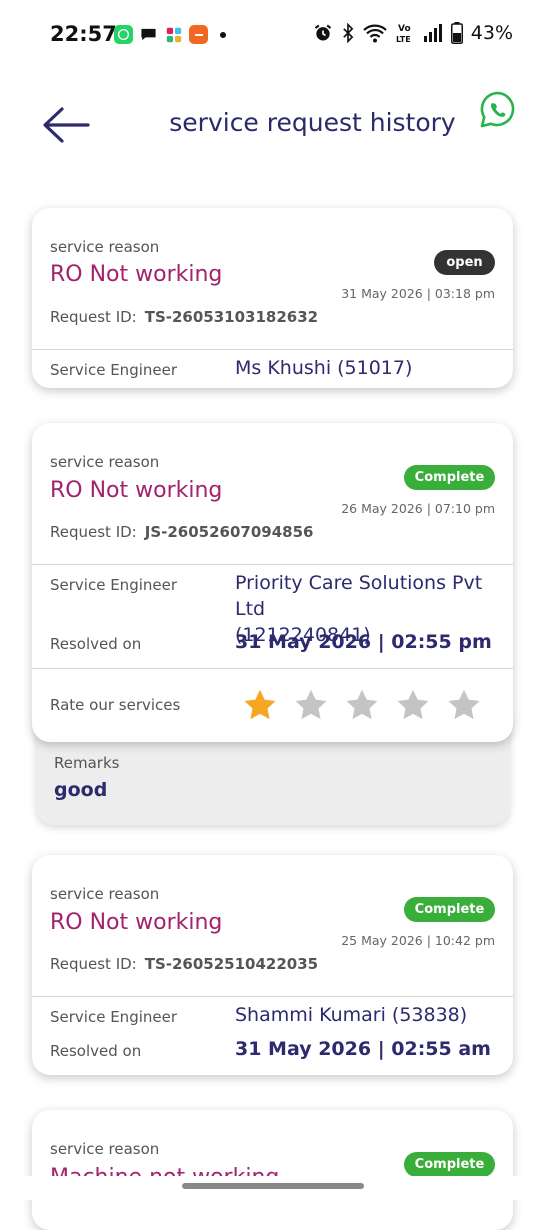  Describe the element at coordinates (418, 508) in the screenshot. I see `request-date: 26 May 2026 | 07:10 pm` at that location.